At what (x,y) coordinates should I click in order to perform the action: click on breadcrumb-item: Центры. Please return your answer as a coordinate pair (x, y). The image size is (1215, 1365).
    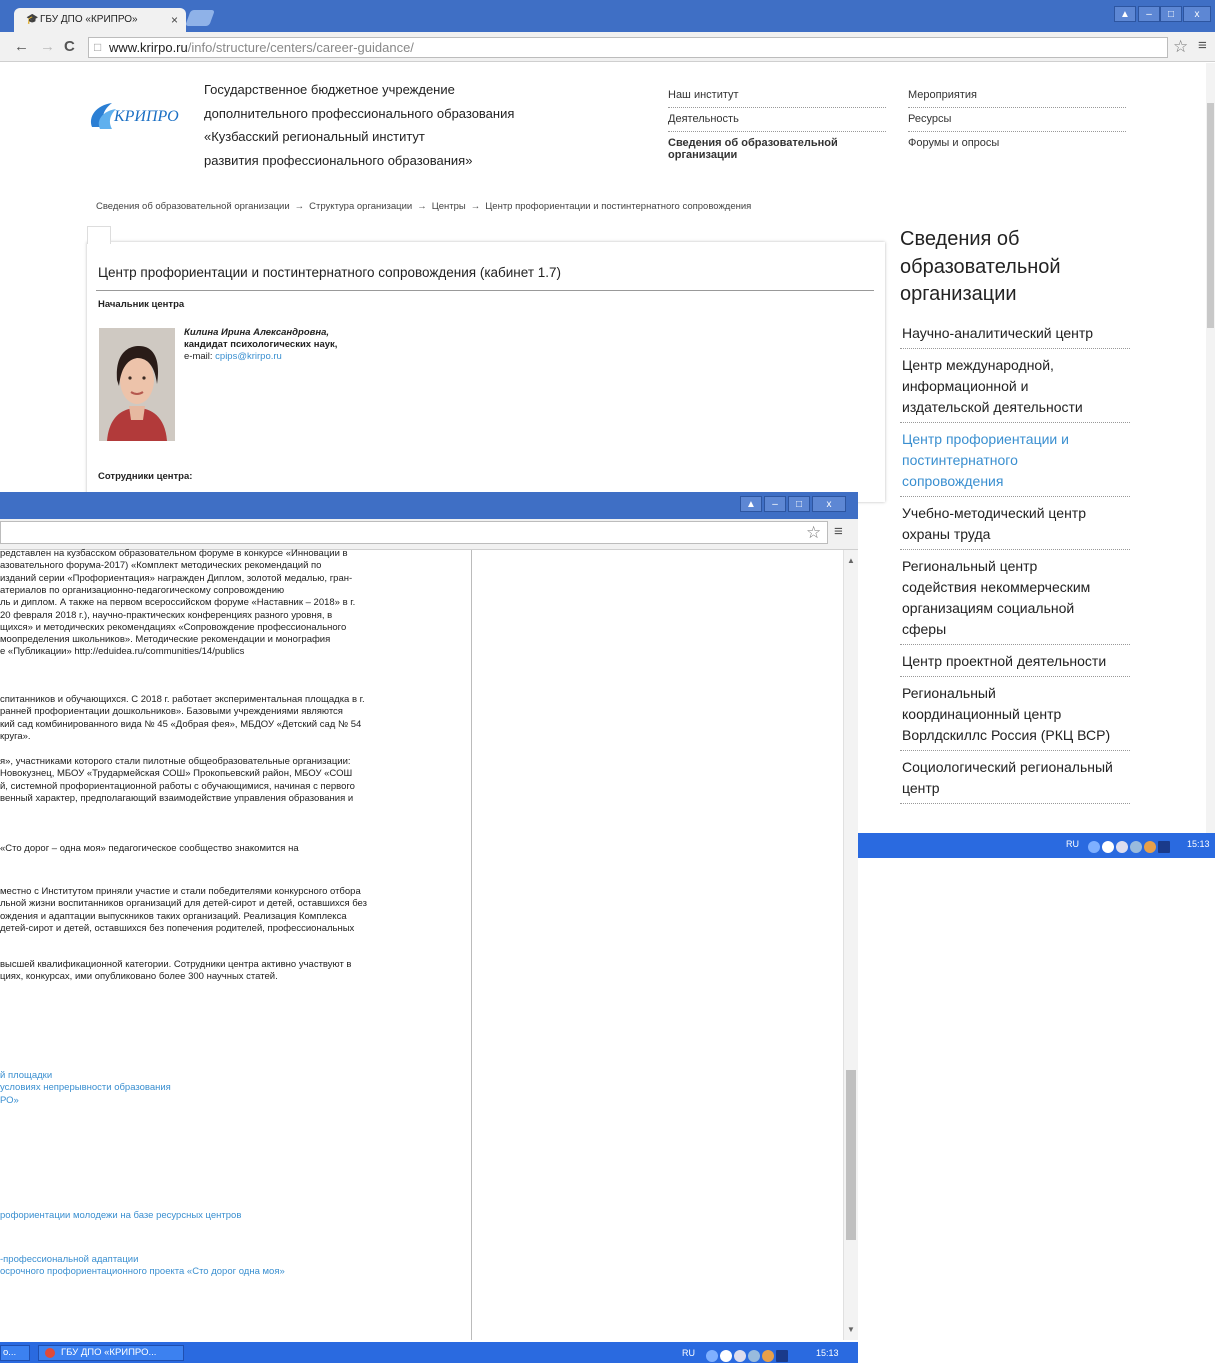
    Looking at the image, I should click on (449, 206).